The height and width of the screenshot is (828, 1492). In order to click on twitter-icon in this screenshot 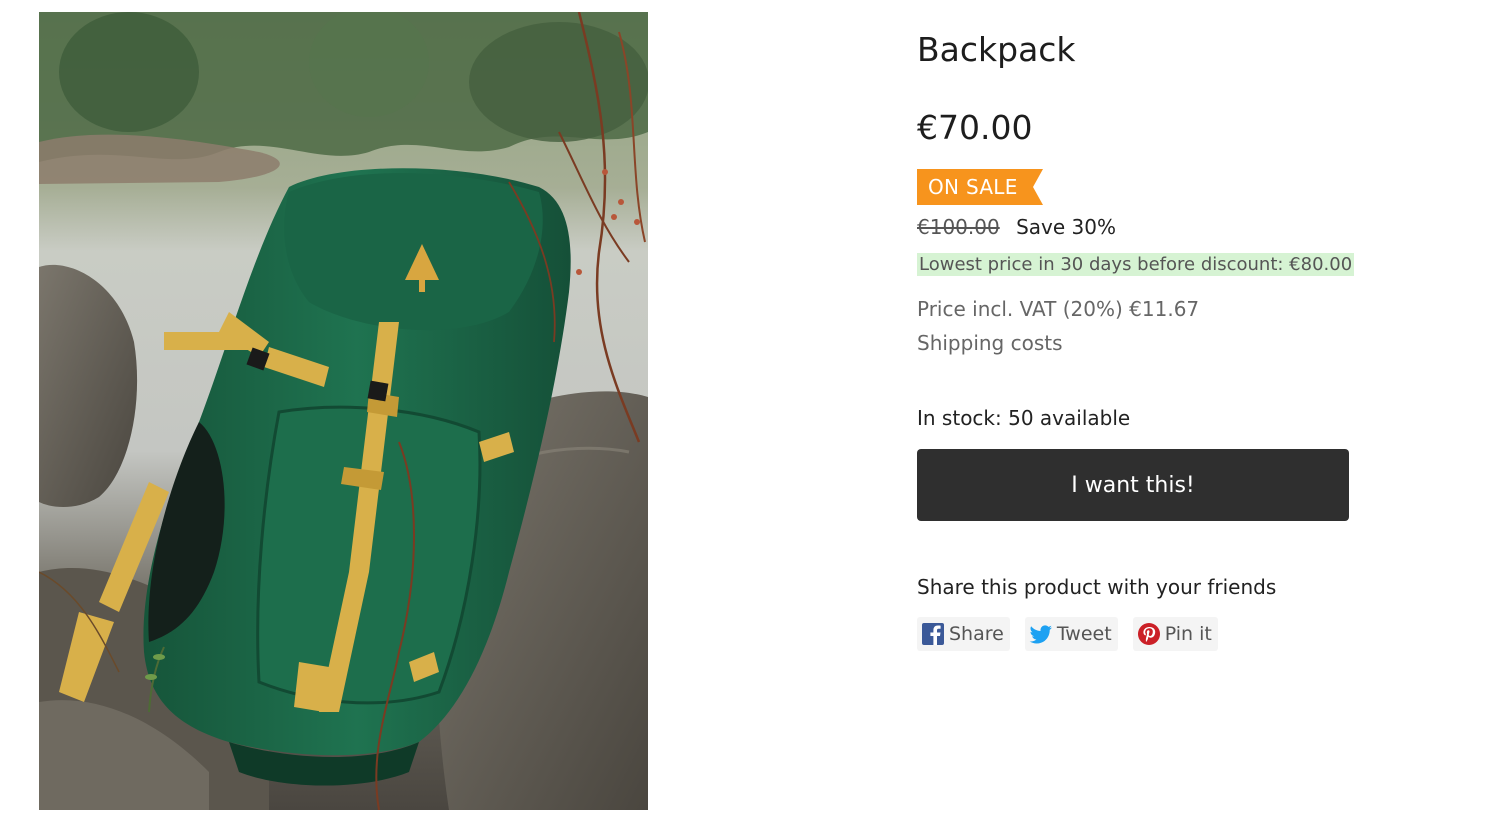, I will do `click(1041, 634)`.